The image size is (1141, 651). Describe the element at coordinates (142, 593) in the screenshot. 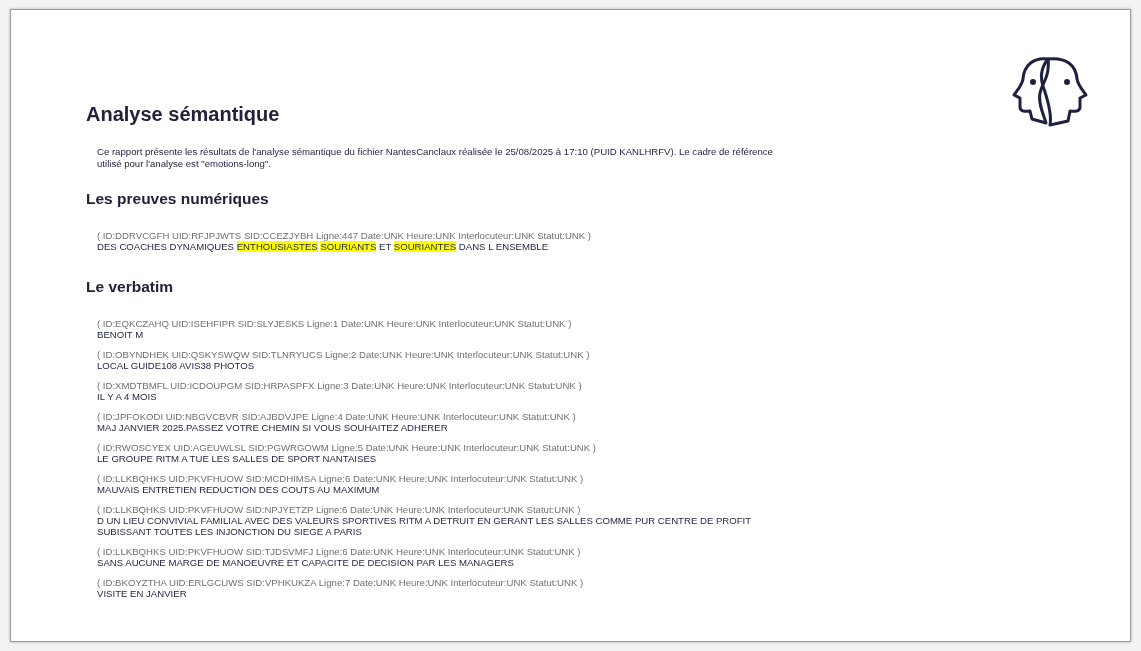

I see `verbatim-text: VISITE EN JANVIER` at that location.